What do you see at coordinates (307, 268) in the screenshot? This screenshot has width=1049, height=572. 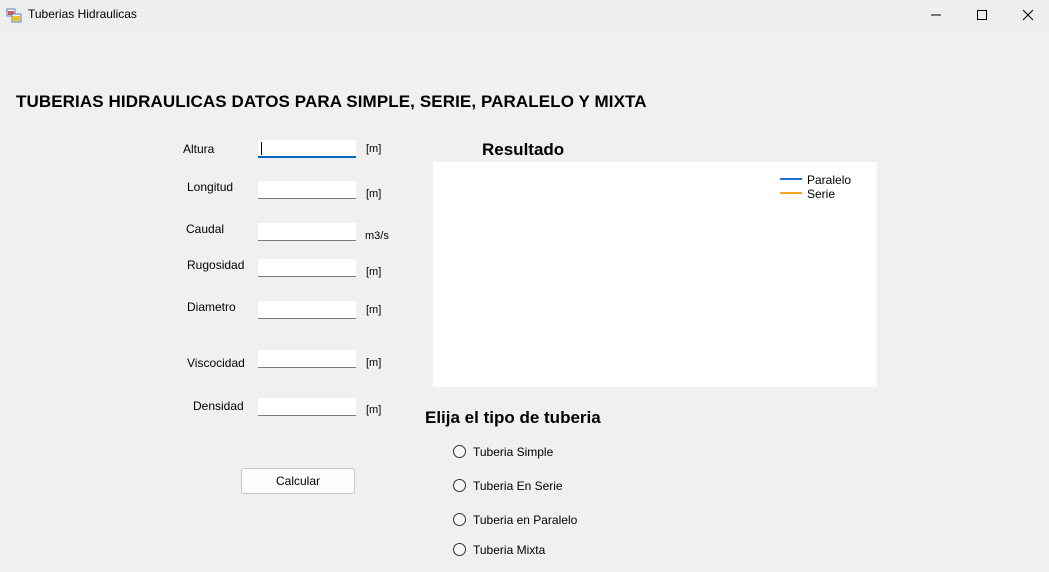 I see `rugosidad-input` at bounding box center [307, 268].